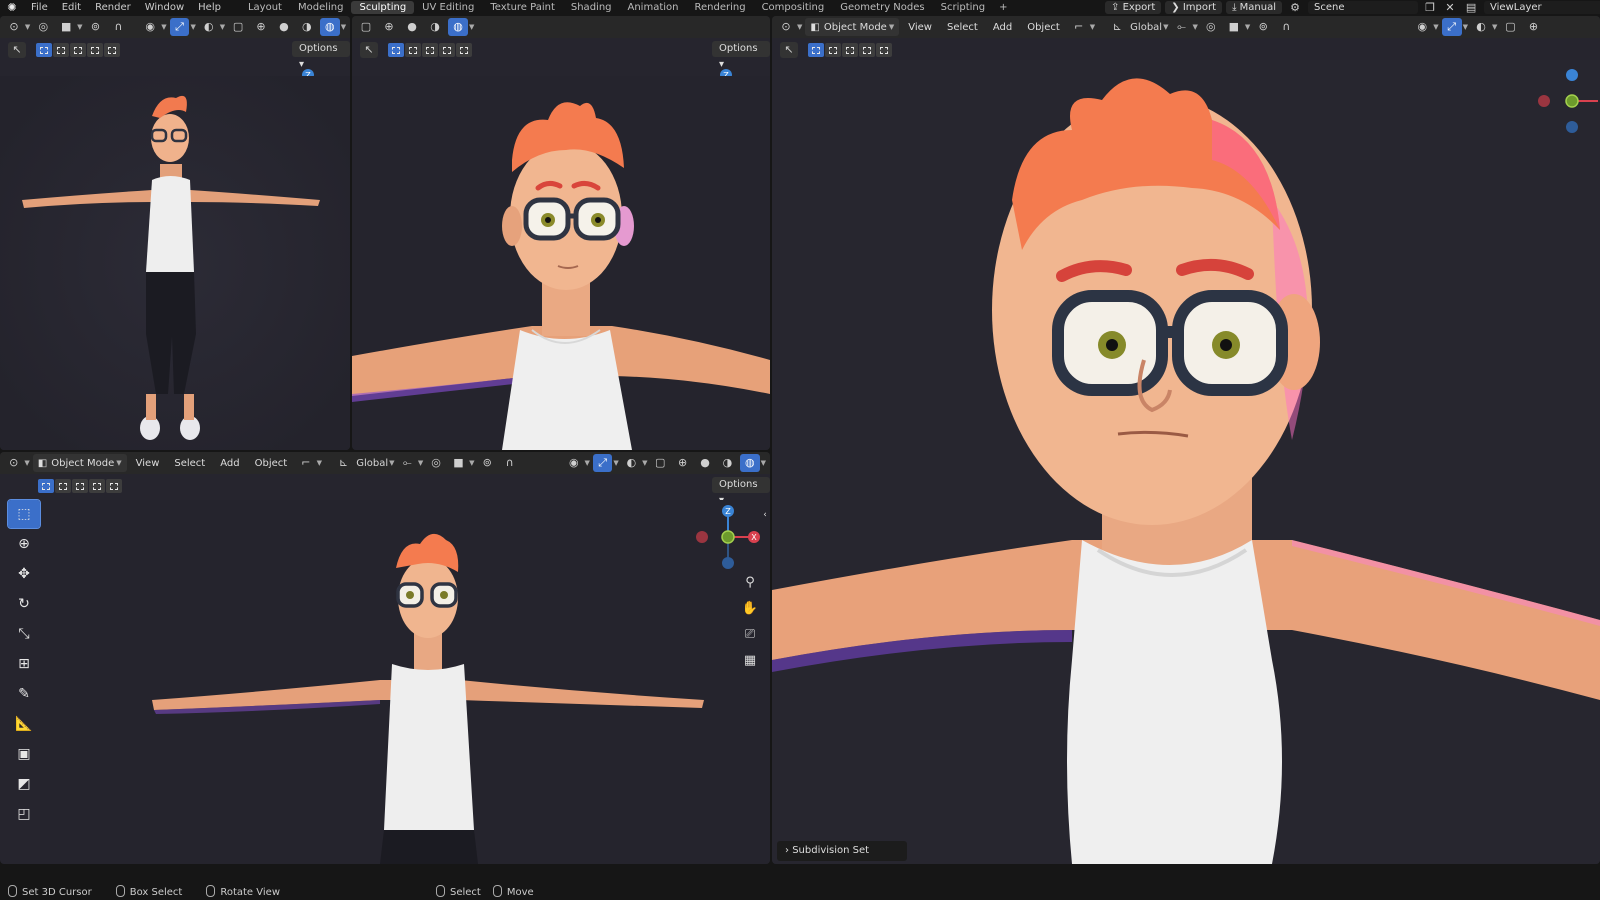 The image size is (1600, 900). Describe the element at coordinates (750, 583) in the screenshot. I see `zoom-icon: ⚲` at that location.